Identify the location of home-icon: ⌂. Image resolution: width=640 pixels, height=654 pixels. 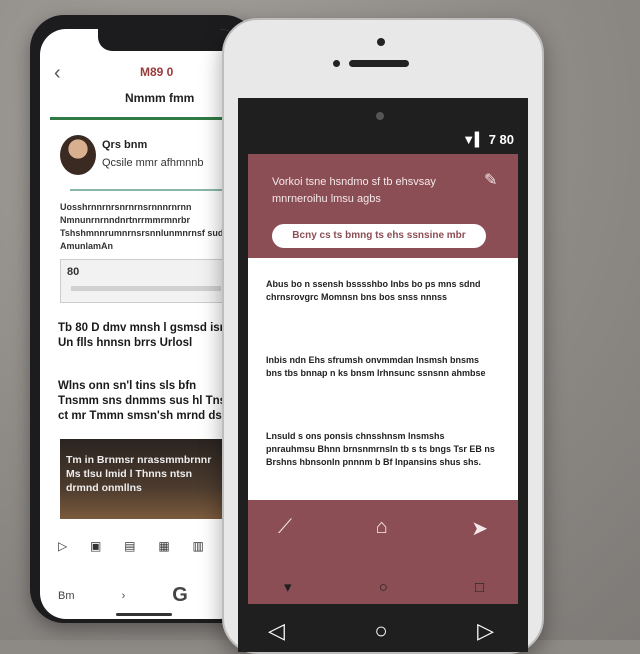
(382, 528).